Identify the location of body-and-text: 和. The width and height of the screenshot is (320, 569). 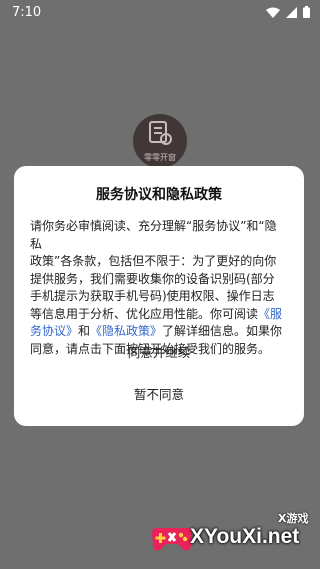
(84, 331).